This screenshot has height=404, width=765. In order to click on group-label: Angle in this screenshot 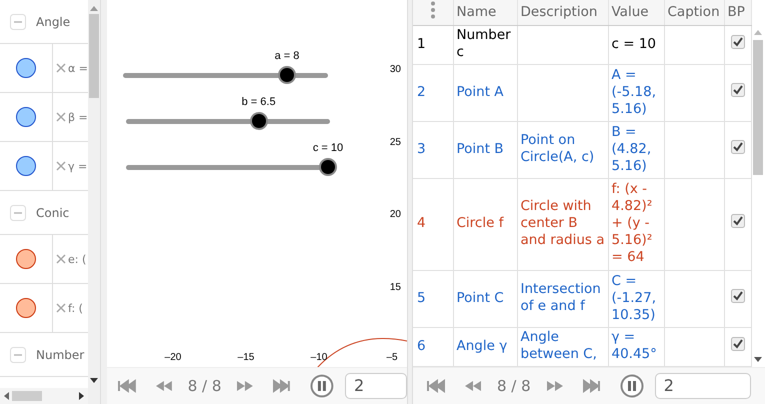, I will do `click(53, 21)`.